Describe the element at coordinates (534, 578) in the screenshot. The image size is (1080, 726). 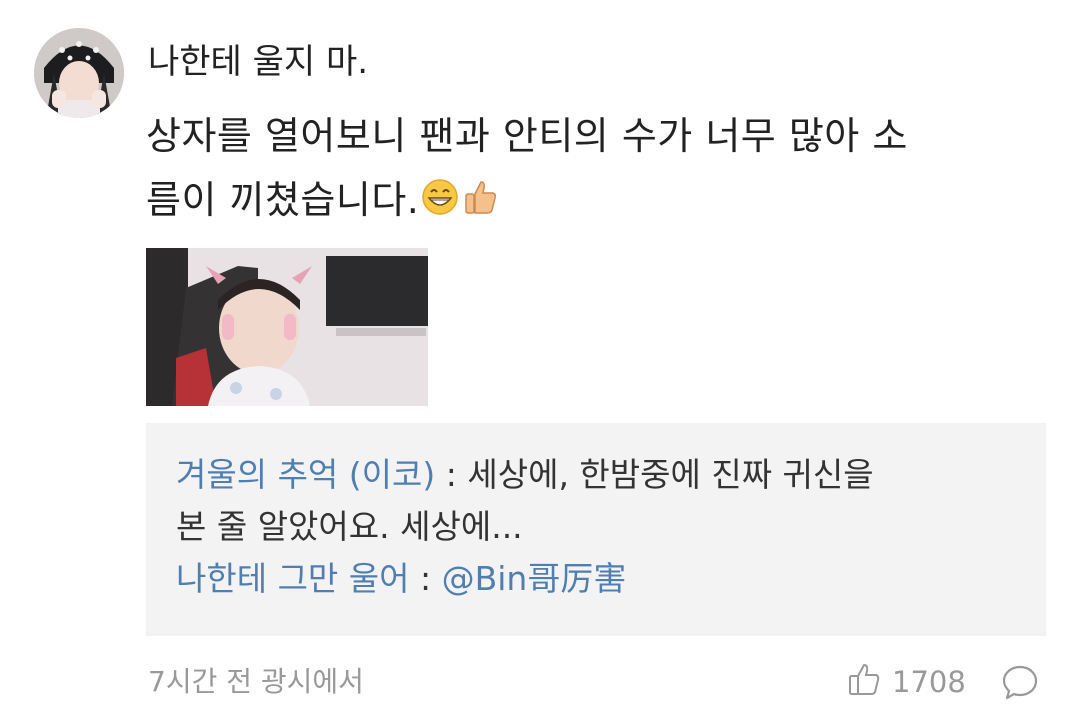
I see `reply-mention-link: @Bin哥厉害` at that location.